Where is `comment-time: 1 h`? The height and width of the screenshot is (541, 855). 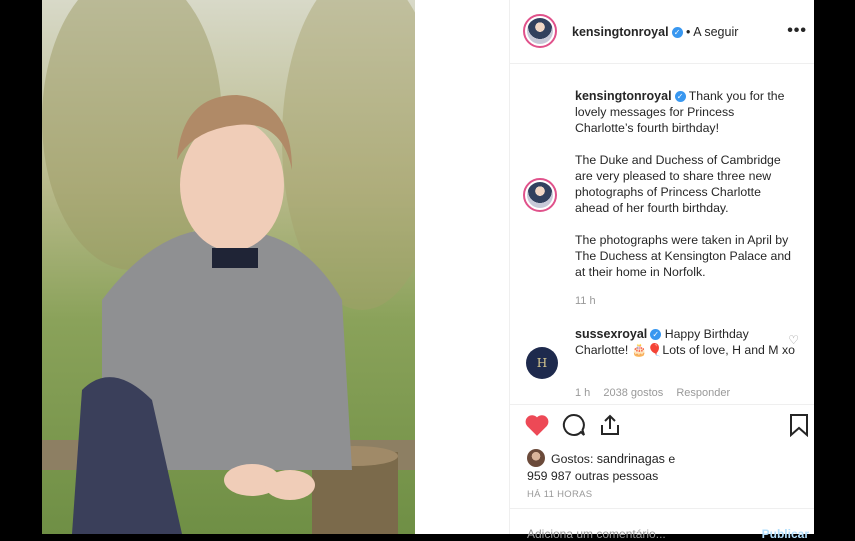 comment-time: 1 h is located at coordinates (582, 393).